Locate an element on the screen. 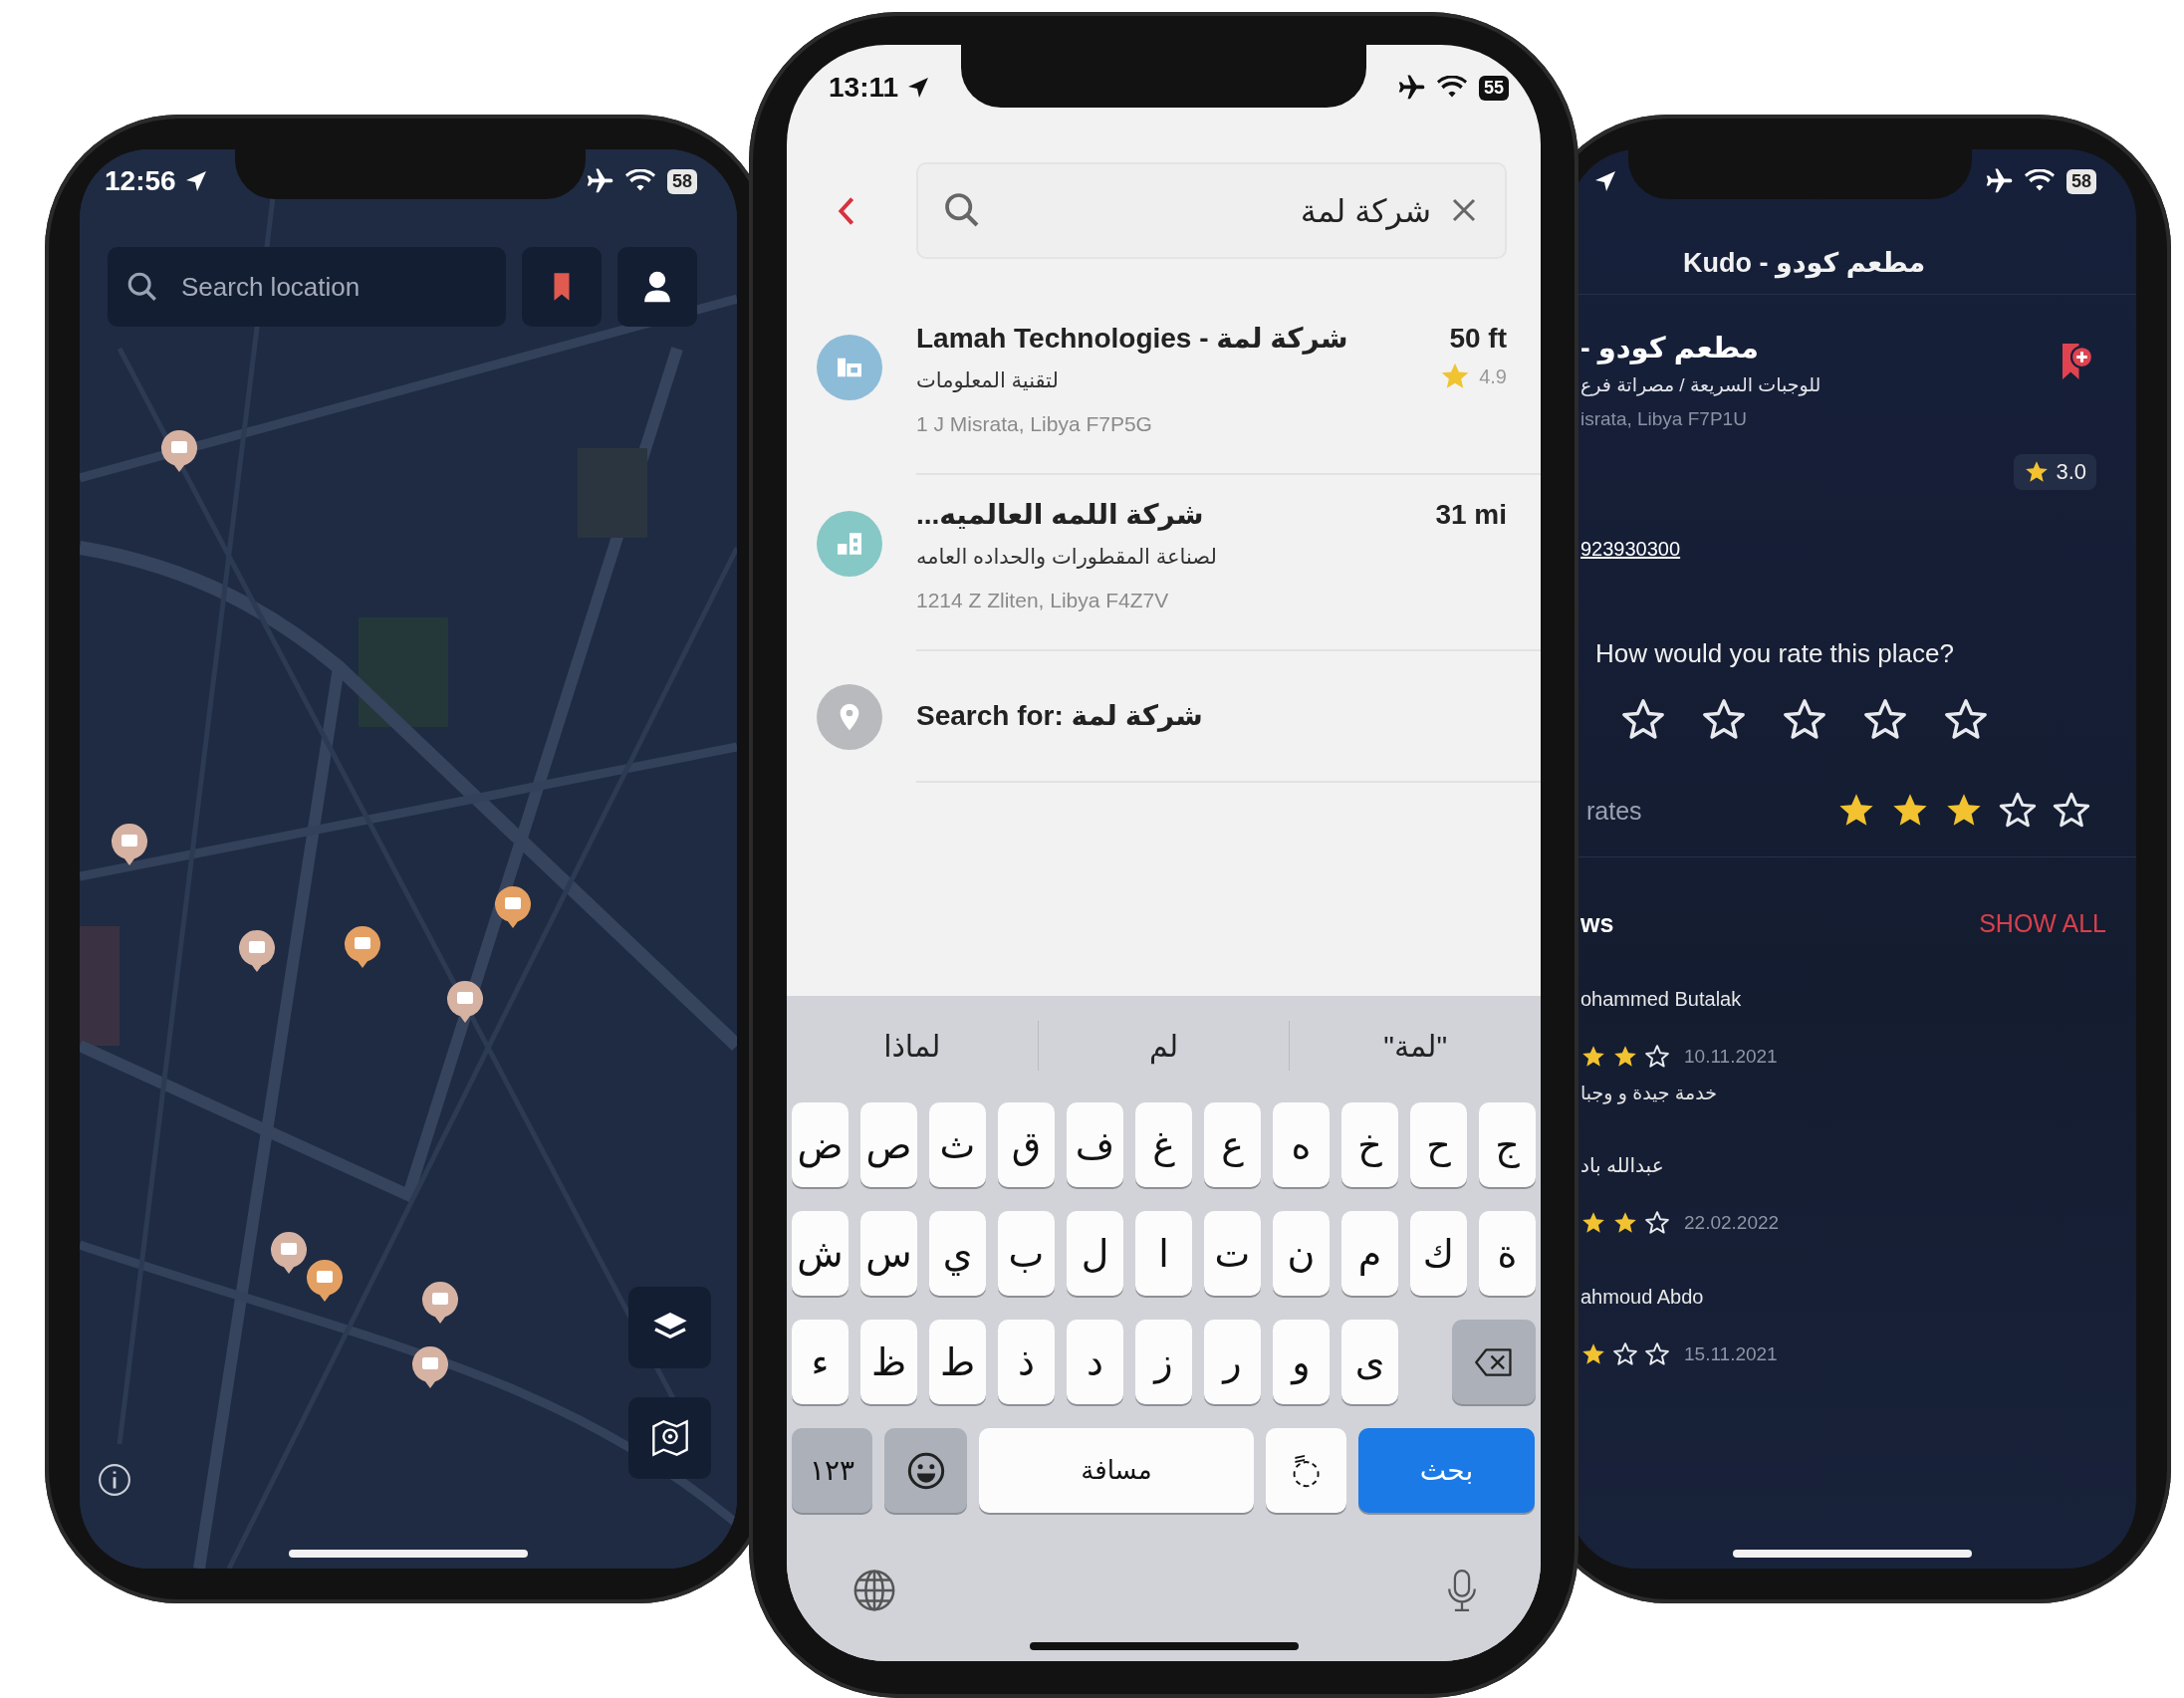  key: ل is located at coordinates (1095, 1253).